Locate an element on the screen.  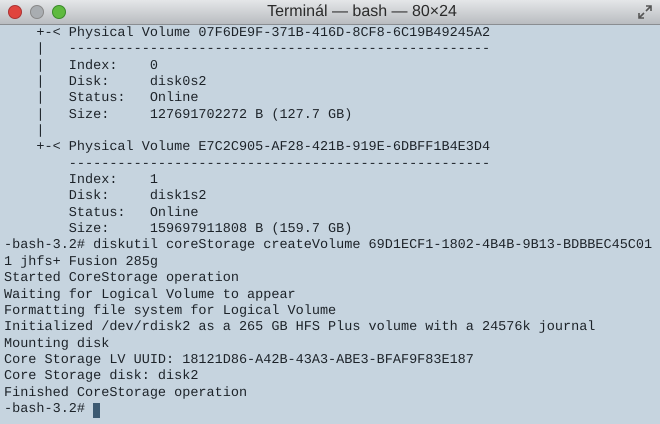
terminal-line: | Status: Online is located at coordinates (116, 99).